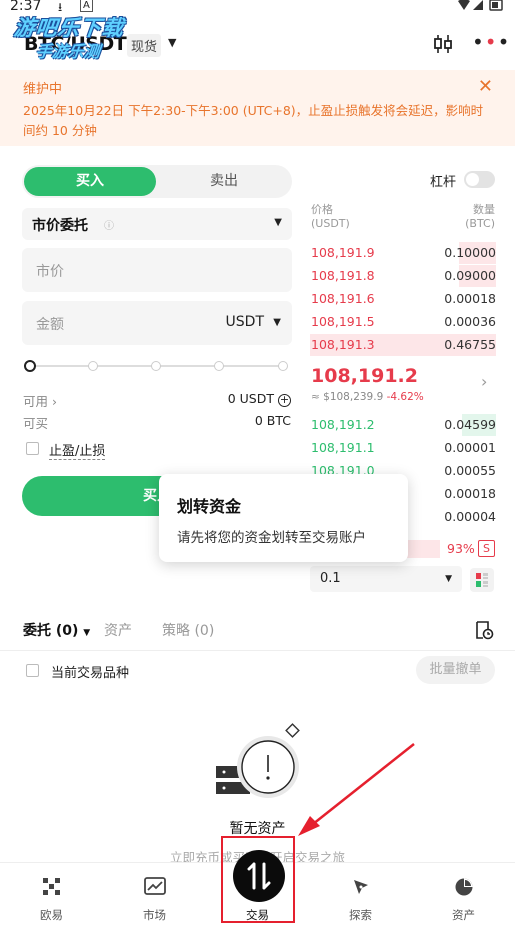 The height and width of the screenshot is (927, 515). I want to click on tpsl-label: 止盈/止损, so click(77, 450).